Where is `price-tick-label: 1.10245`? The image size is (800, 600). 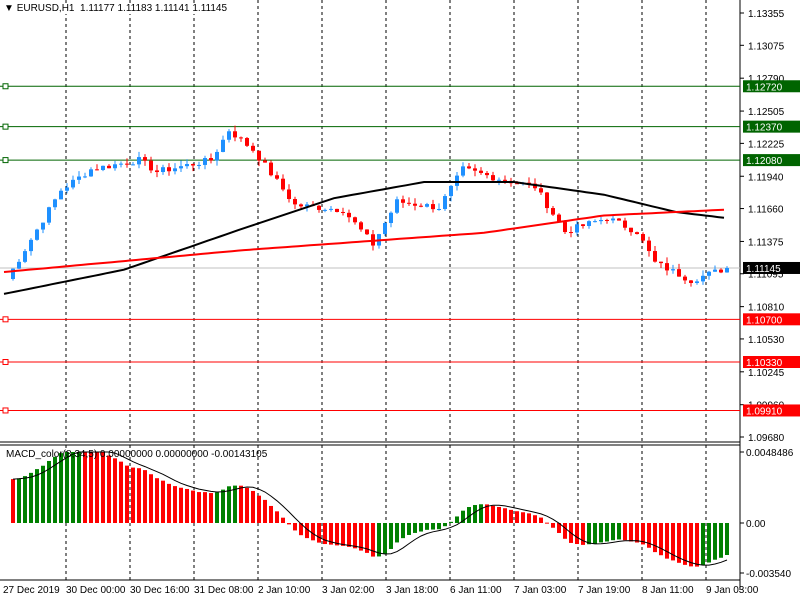 price-tick-label: 1.10245 is located at coordinates (766, 373).